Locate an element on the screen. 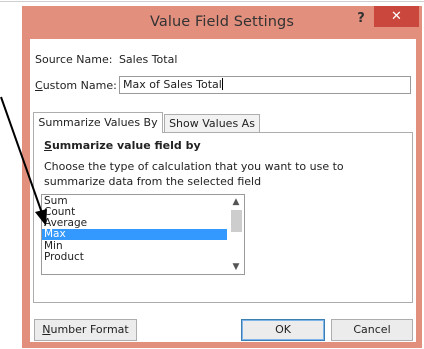  cancel-button: Cancel is located at coordinates (372, 330).